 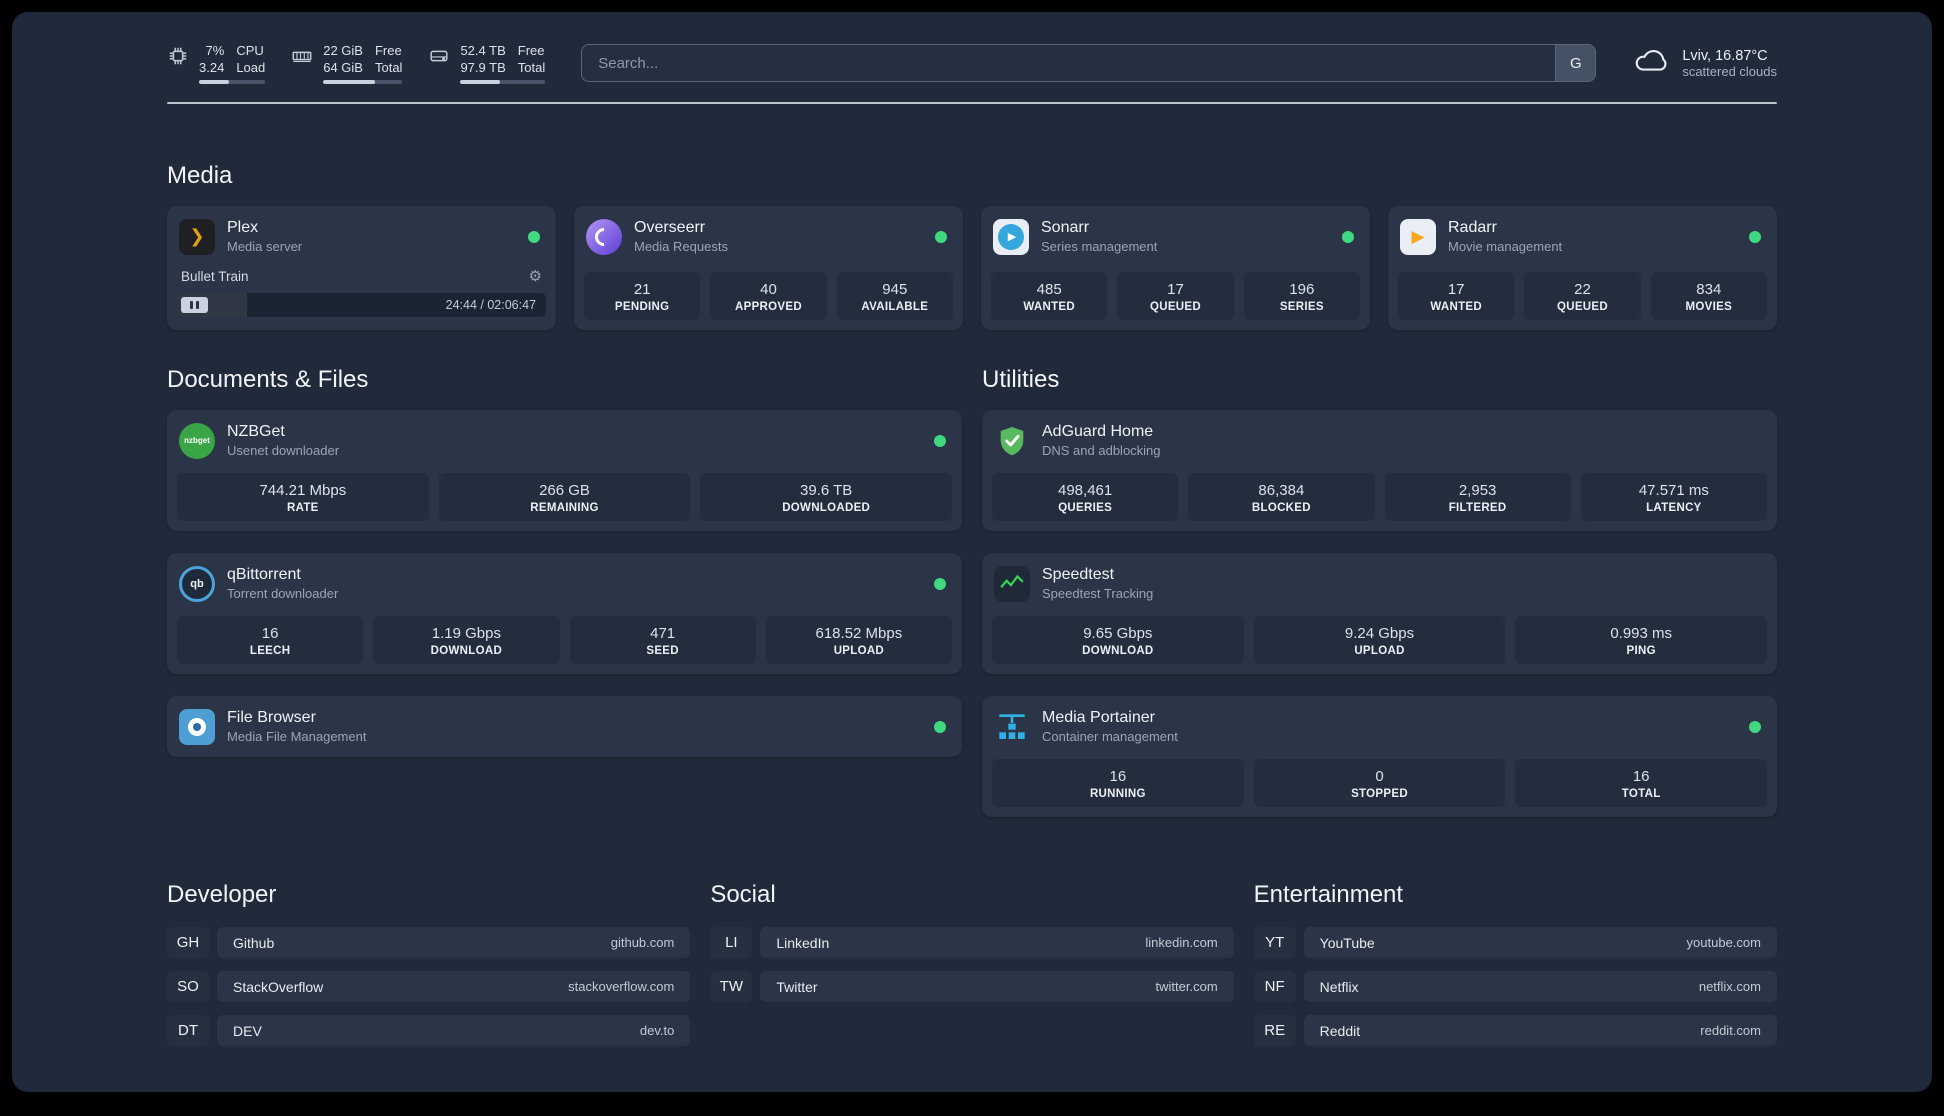 I want to click on stat-value: 2,953, so click(x=1477, y=490).